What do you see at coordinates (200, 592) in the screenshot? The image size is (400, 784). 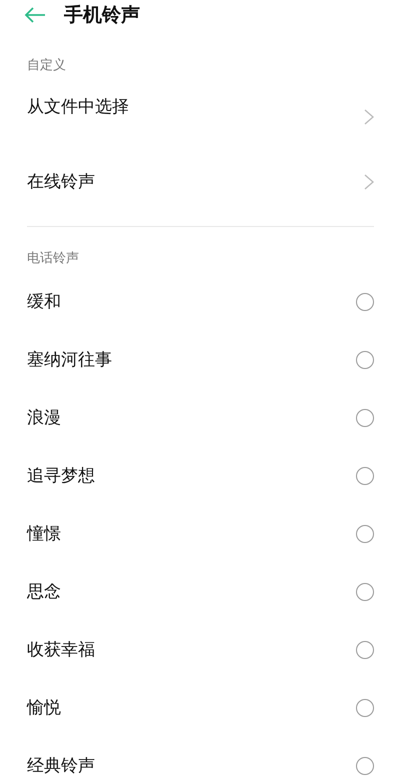 I see `ringtone-item: 思念` at bounding box center [200, 592].